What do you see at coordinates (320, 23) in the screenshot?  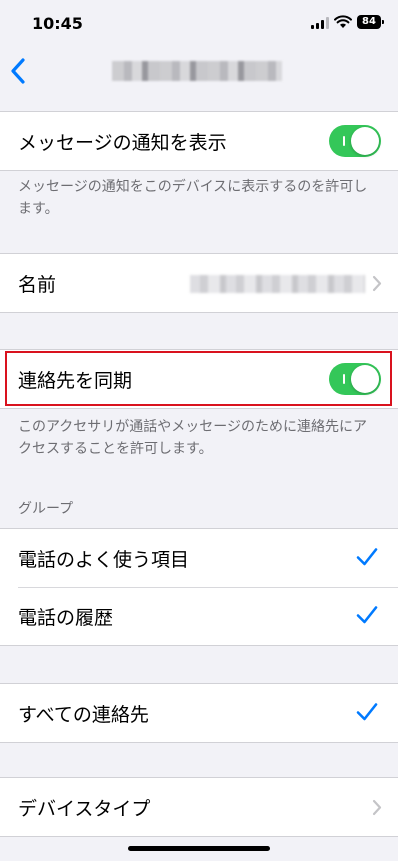 I see `signal-icon` at bounding box center [320, 23].